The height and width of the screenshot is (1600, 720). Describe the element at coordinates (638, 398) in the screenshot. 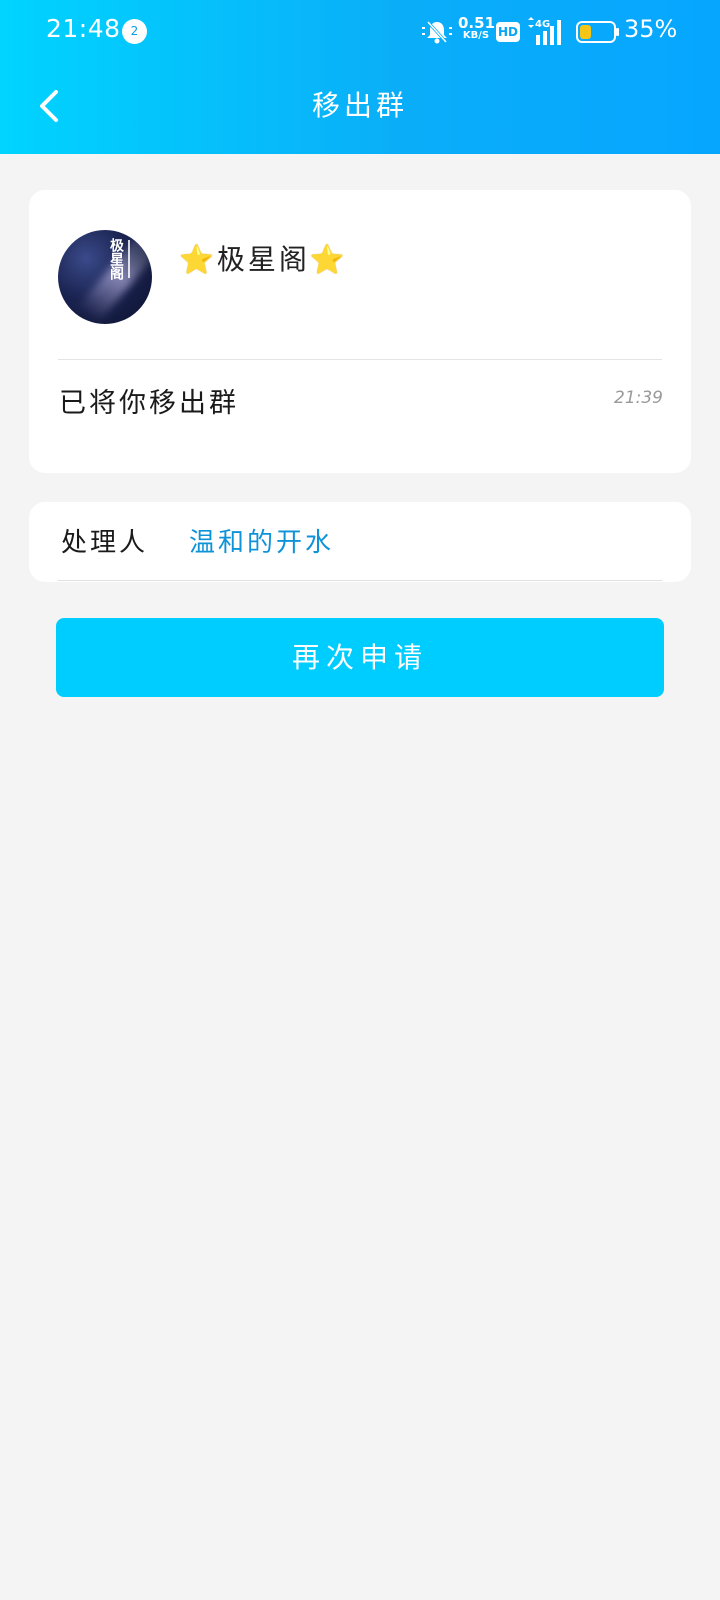

I see `message-time: 21:39` at that location.